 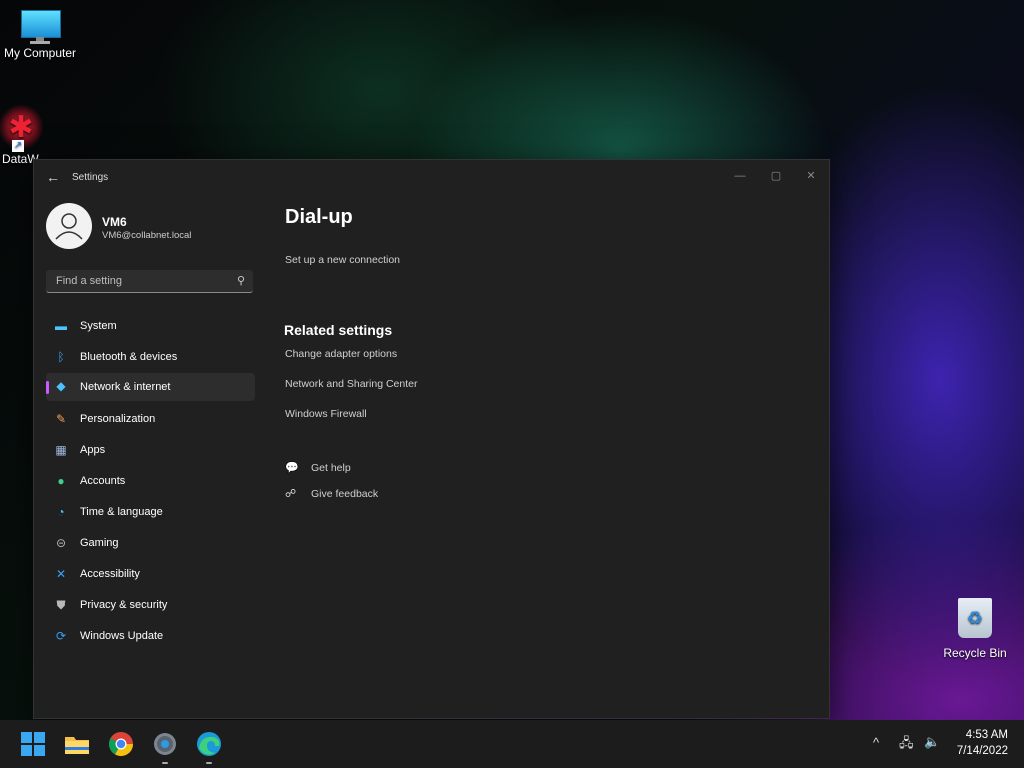 What do you see at coordinates (932, 742) in the screenshot?
I see `volume-icon: 🔈` at bounding box center [932, 742].